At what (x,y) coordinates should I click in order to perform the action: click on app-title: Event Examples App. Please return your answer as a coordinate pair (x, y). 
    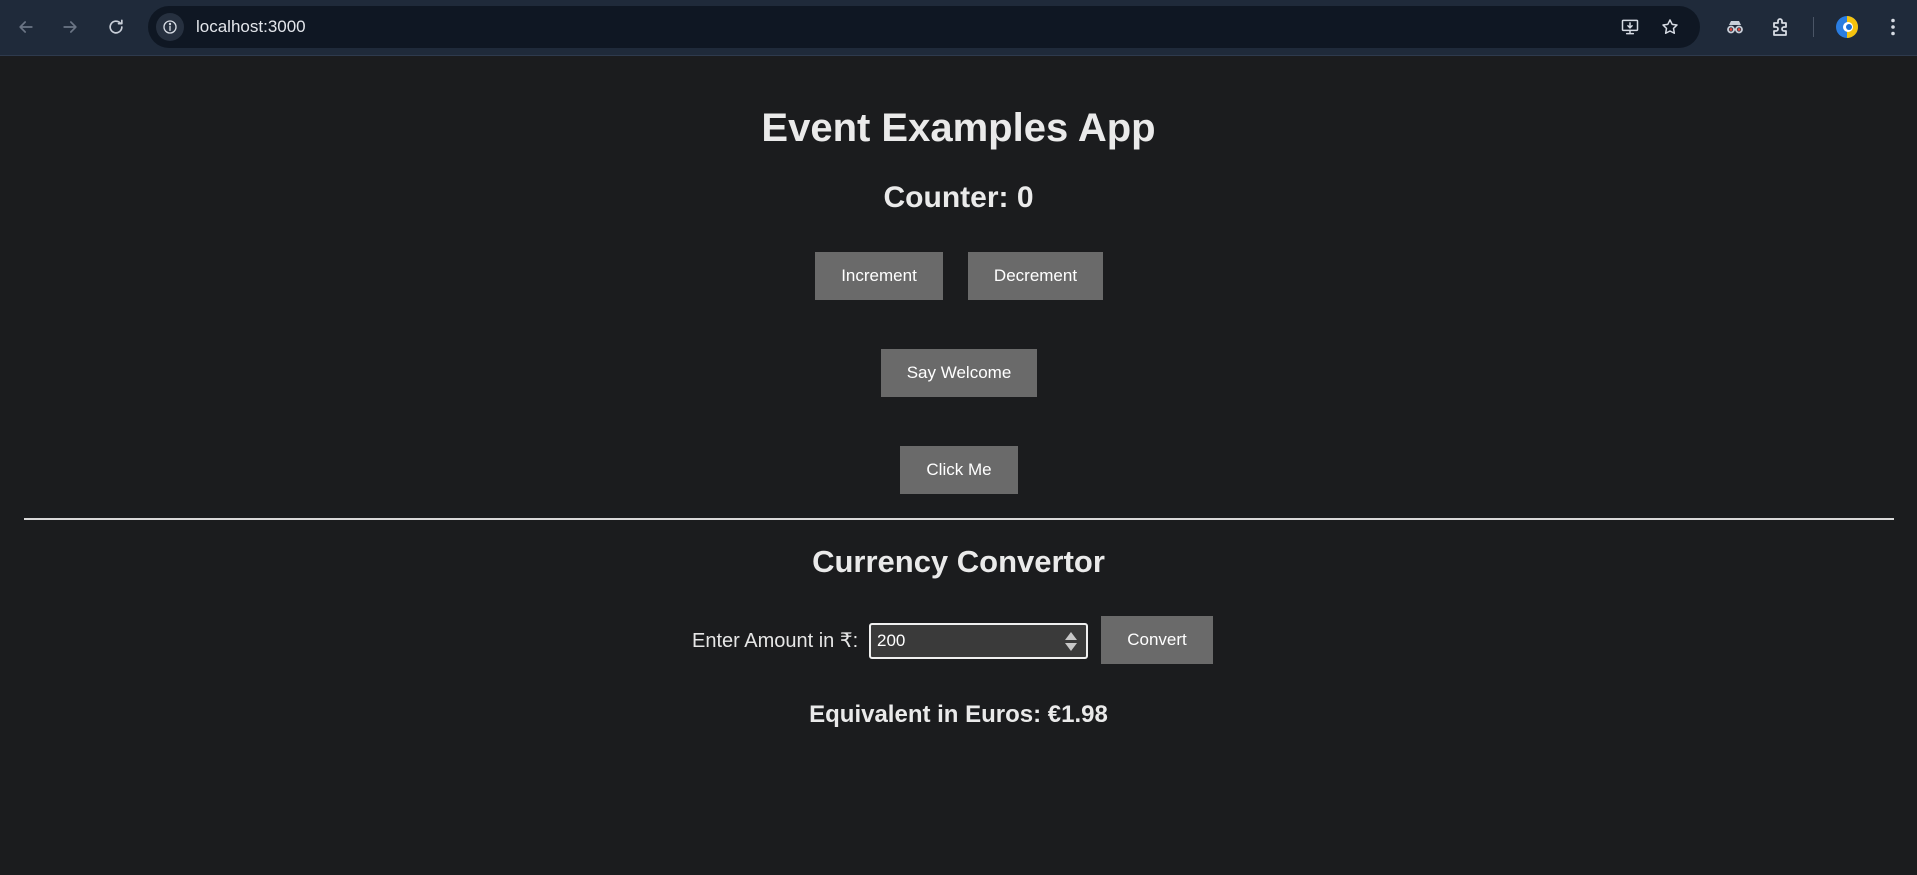
    Looking at the image, I should click on (958, 128).